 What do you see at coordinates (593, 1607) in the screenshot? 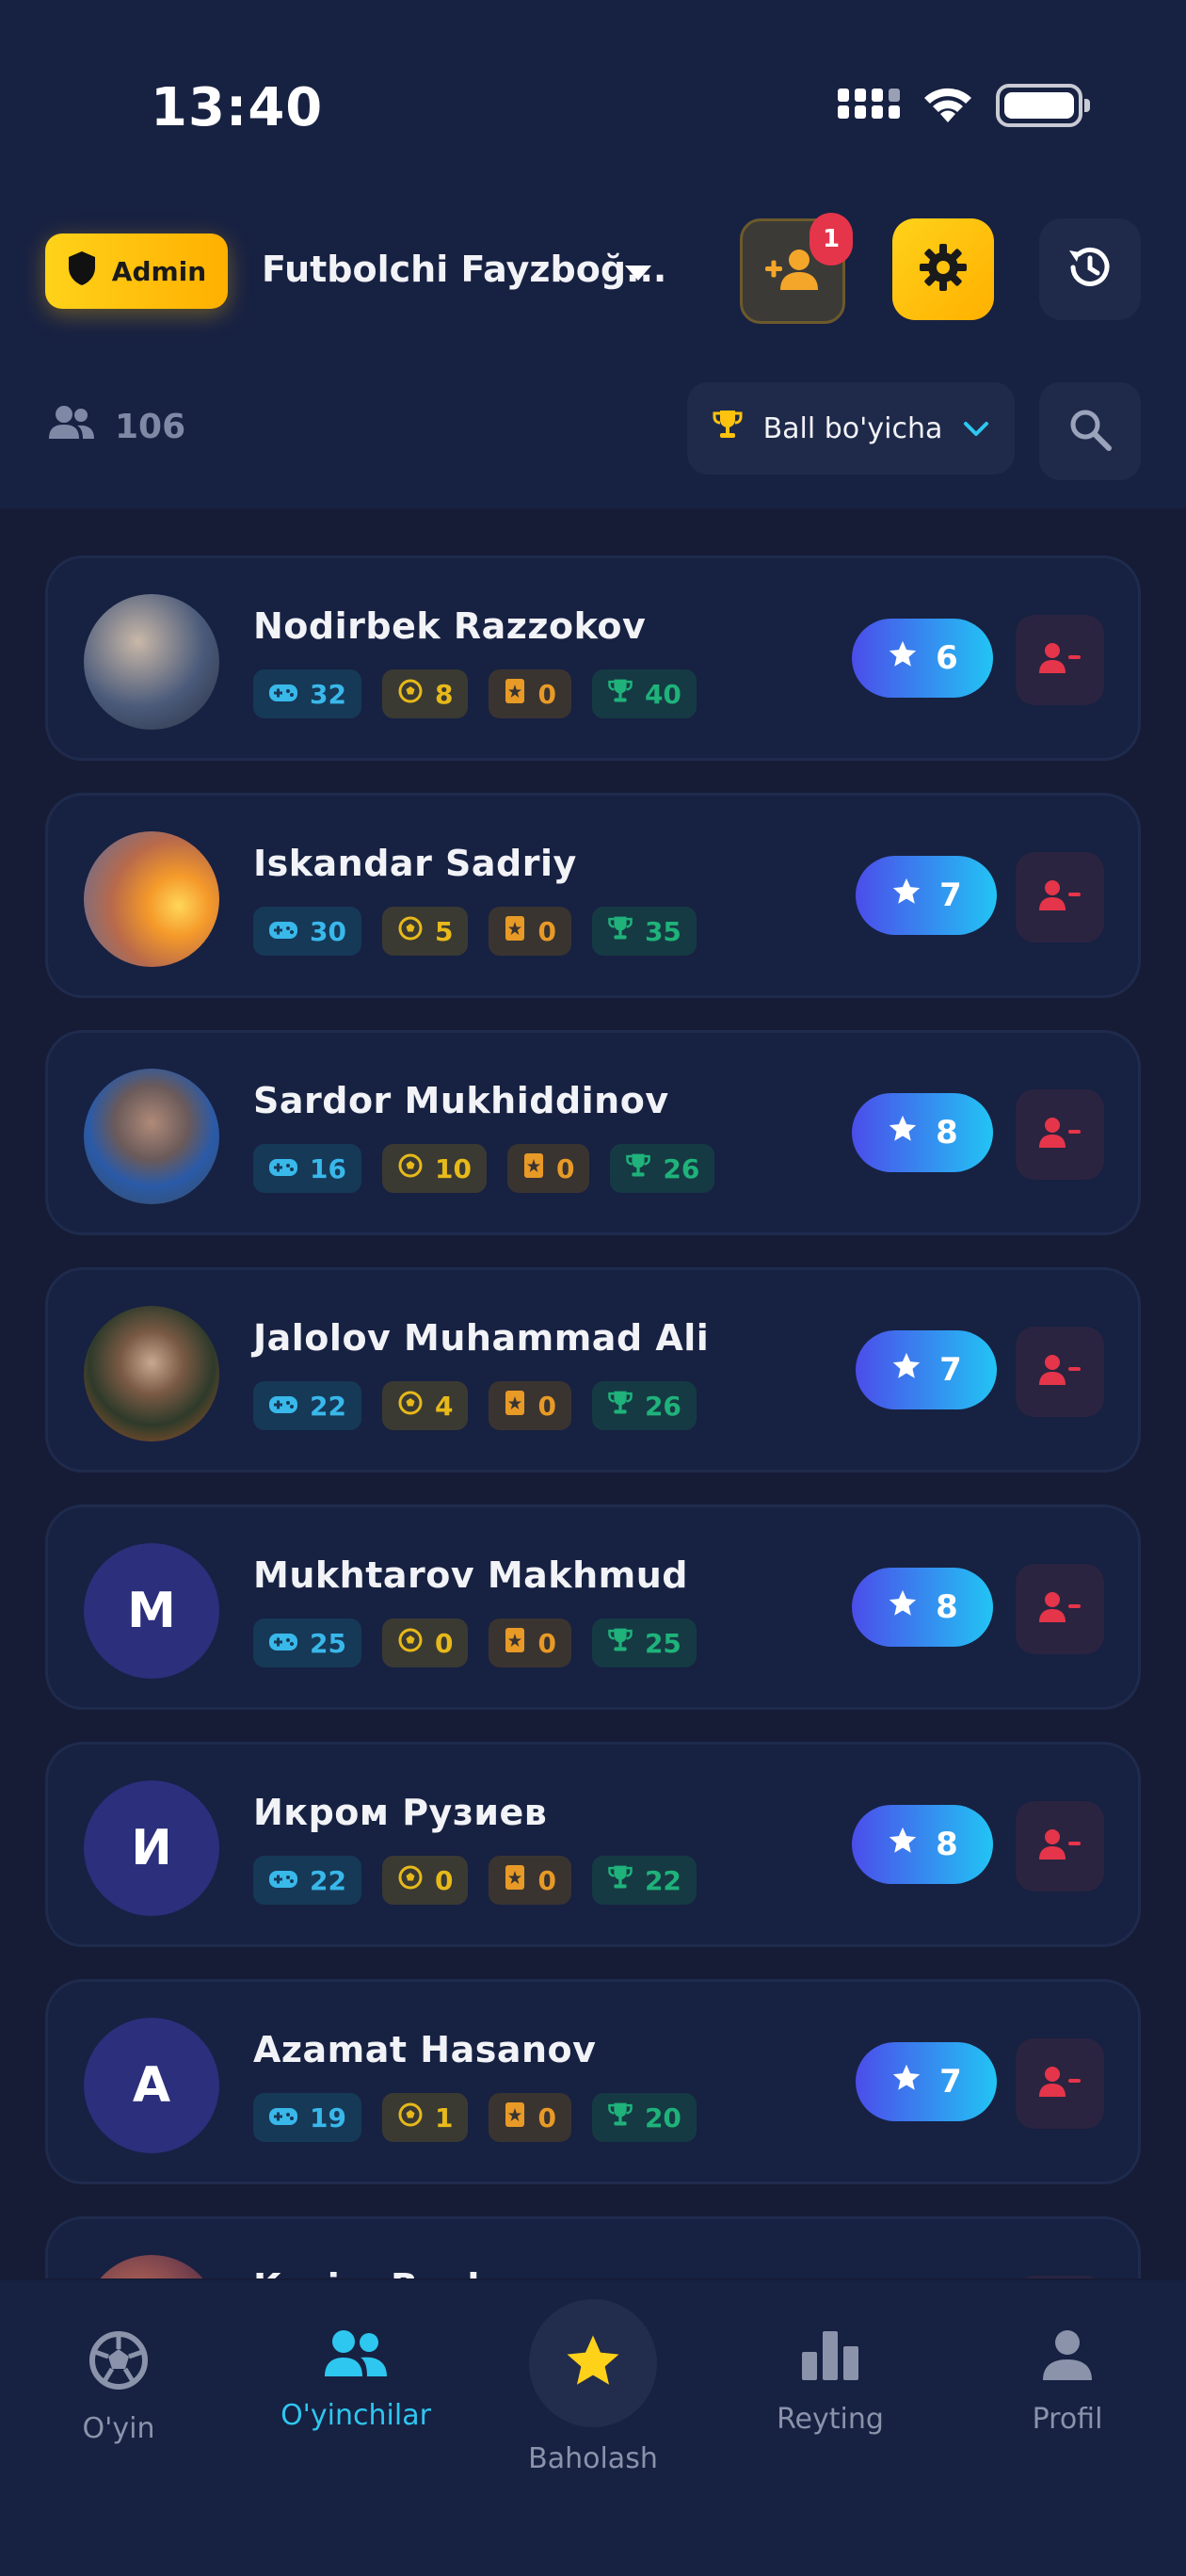
I see `player-card: M Mukhtarov Makhmud 25 0 0 25 8` at bounding box center [593, 1607].